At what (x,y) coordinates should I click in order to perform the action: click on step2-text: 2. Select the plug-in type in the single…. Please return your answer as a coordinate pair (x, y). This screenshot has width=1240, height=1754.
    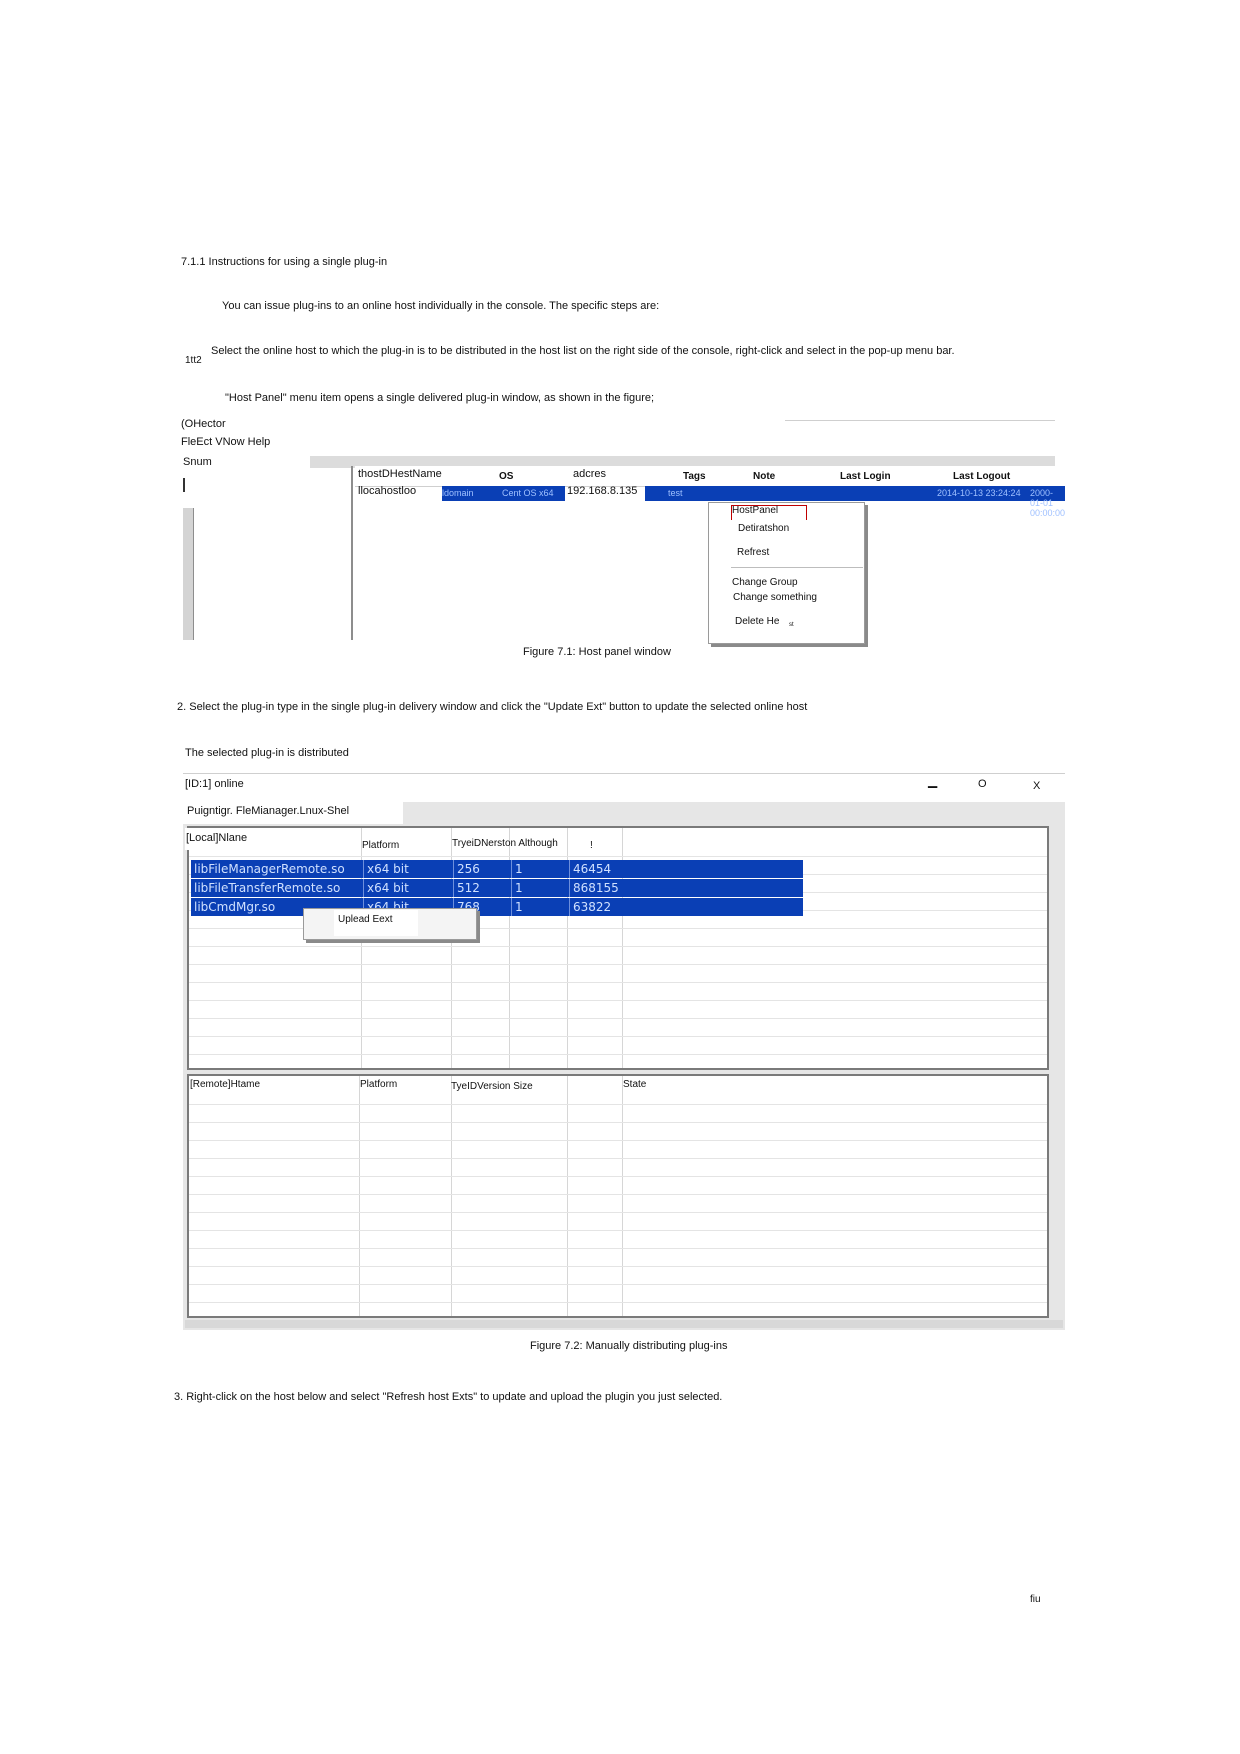
    Looking at the image, I should click on (492, 707).